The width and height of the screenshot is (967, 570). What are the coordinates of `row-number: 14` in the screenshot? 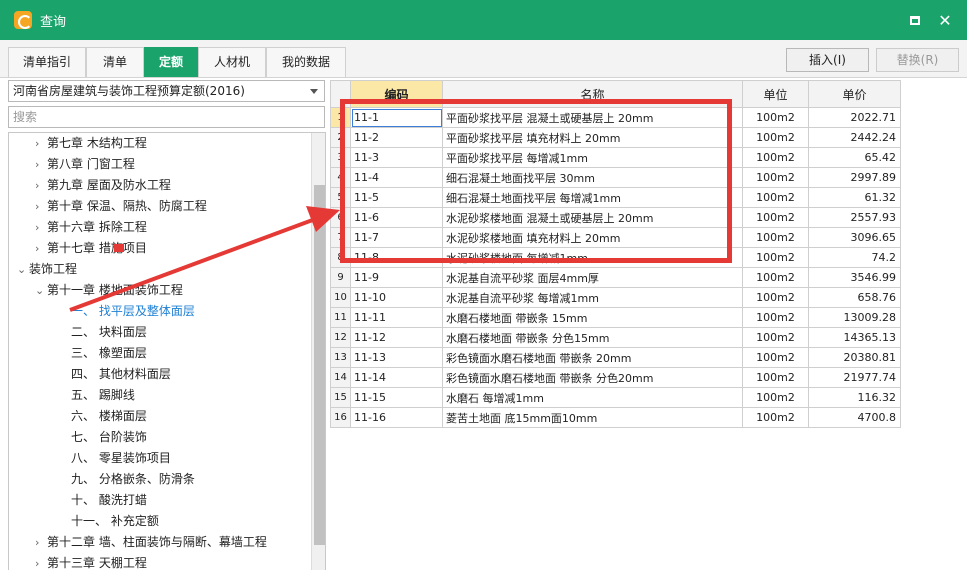 It's located at (340, 377).